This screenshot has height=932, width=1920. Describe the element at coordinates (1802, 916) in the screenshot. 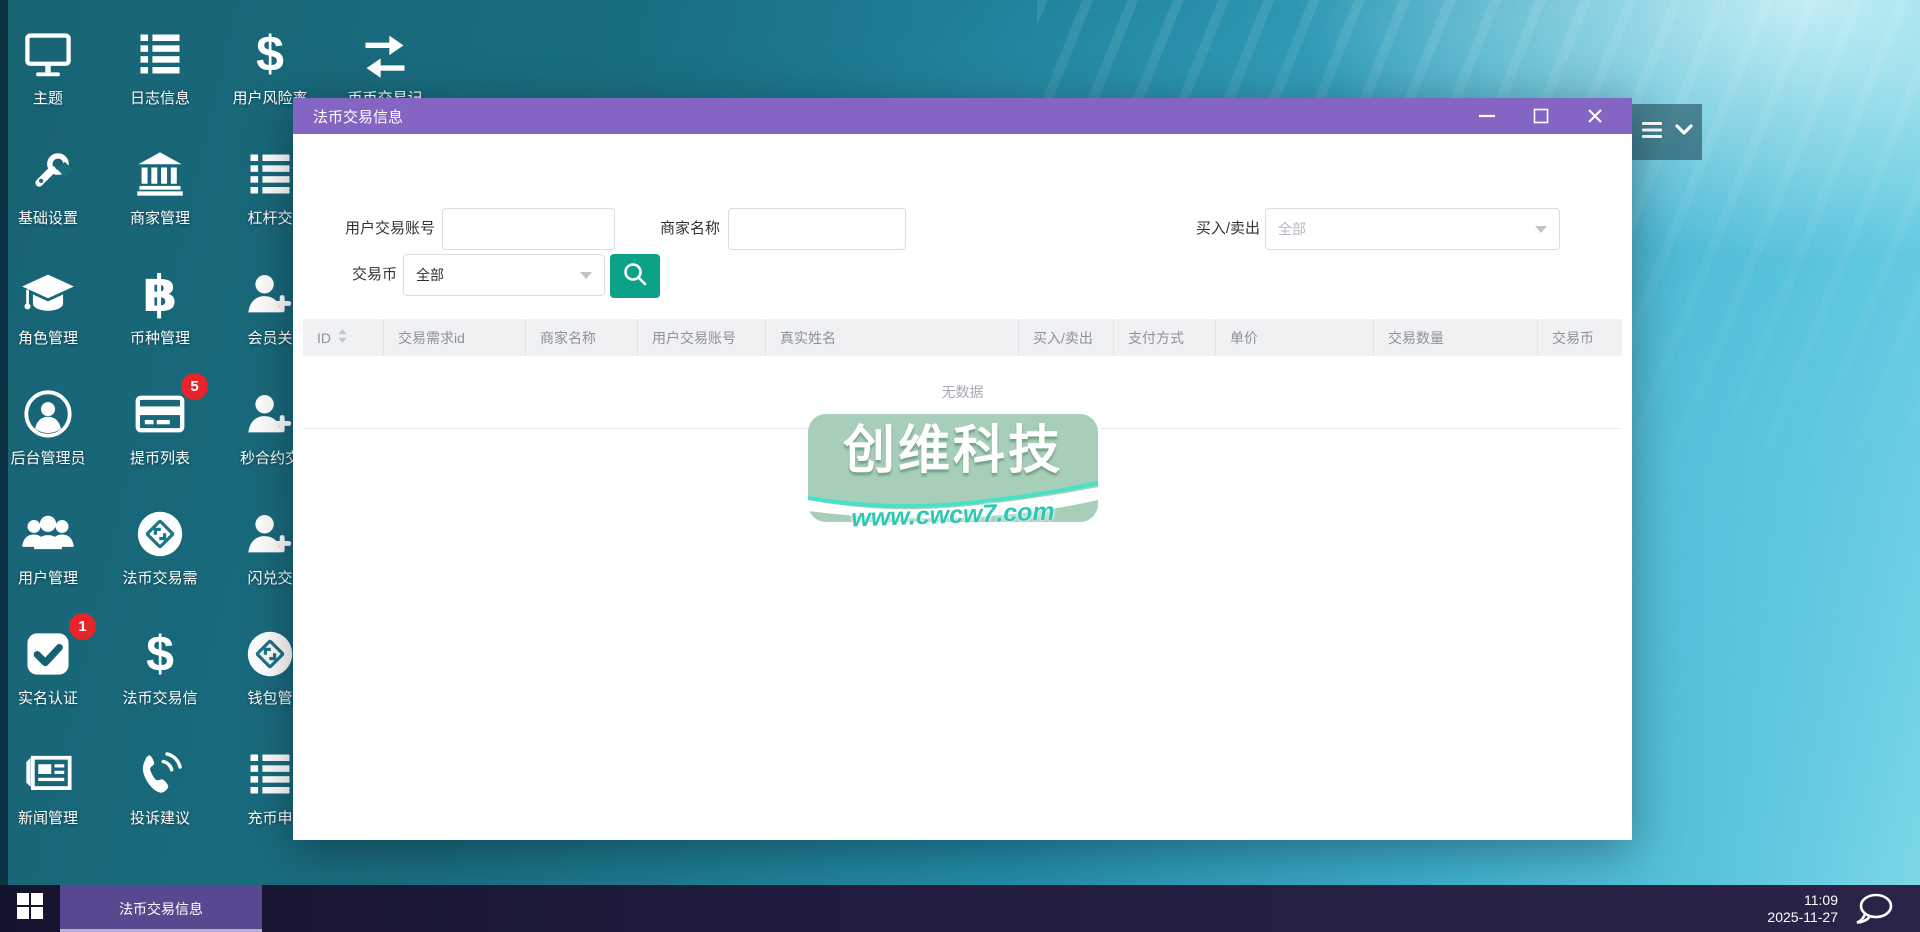

I see `clock-date: 2025-11-27` at that location.